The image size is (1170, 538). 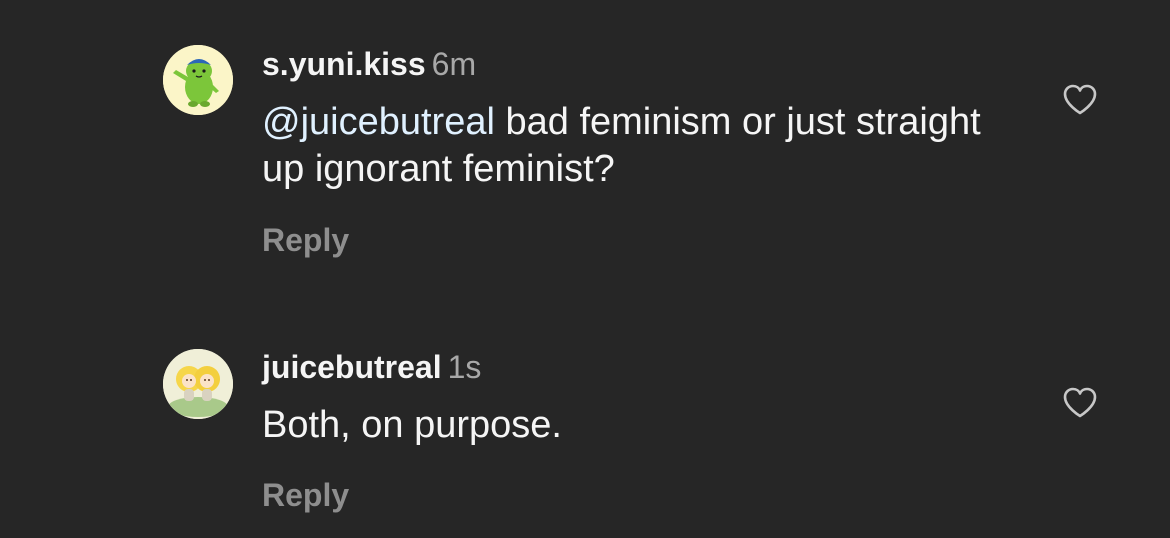 I want to click on timestamp: 6m, so click(x=454, y=64).